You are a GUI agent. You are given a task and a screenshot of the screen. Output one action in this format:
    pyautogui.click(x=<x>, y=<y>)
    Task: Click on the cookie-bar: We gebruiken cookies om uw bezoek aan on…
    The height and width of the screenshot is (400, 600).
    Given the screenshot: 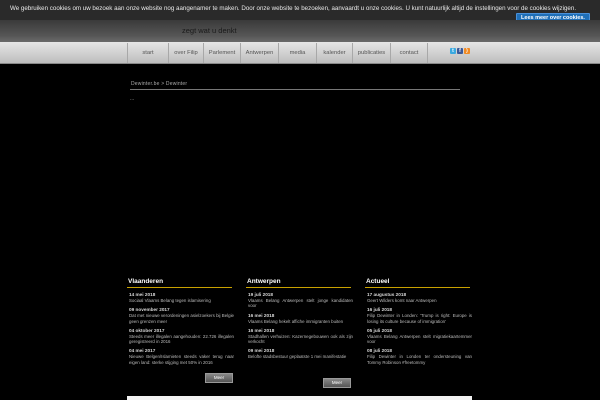 What is the action you would take?
    pyautogui.click(x=300, y=12)
    